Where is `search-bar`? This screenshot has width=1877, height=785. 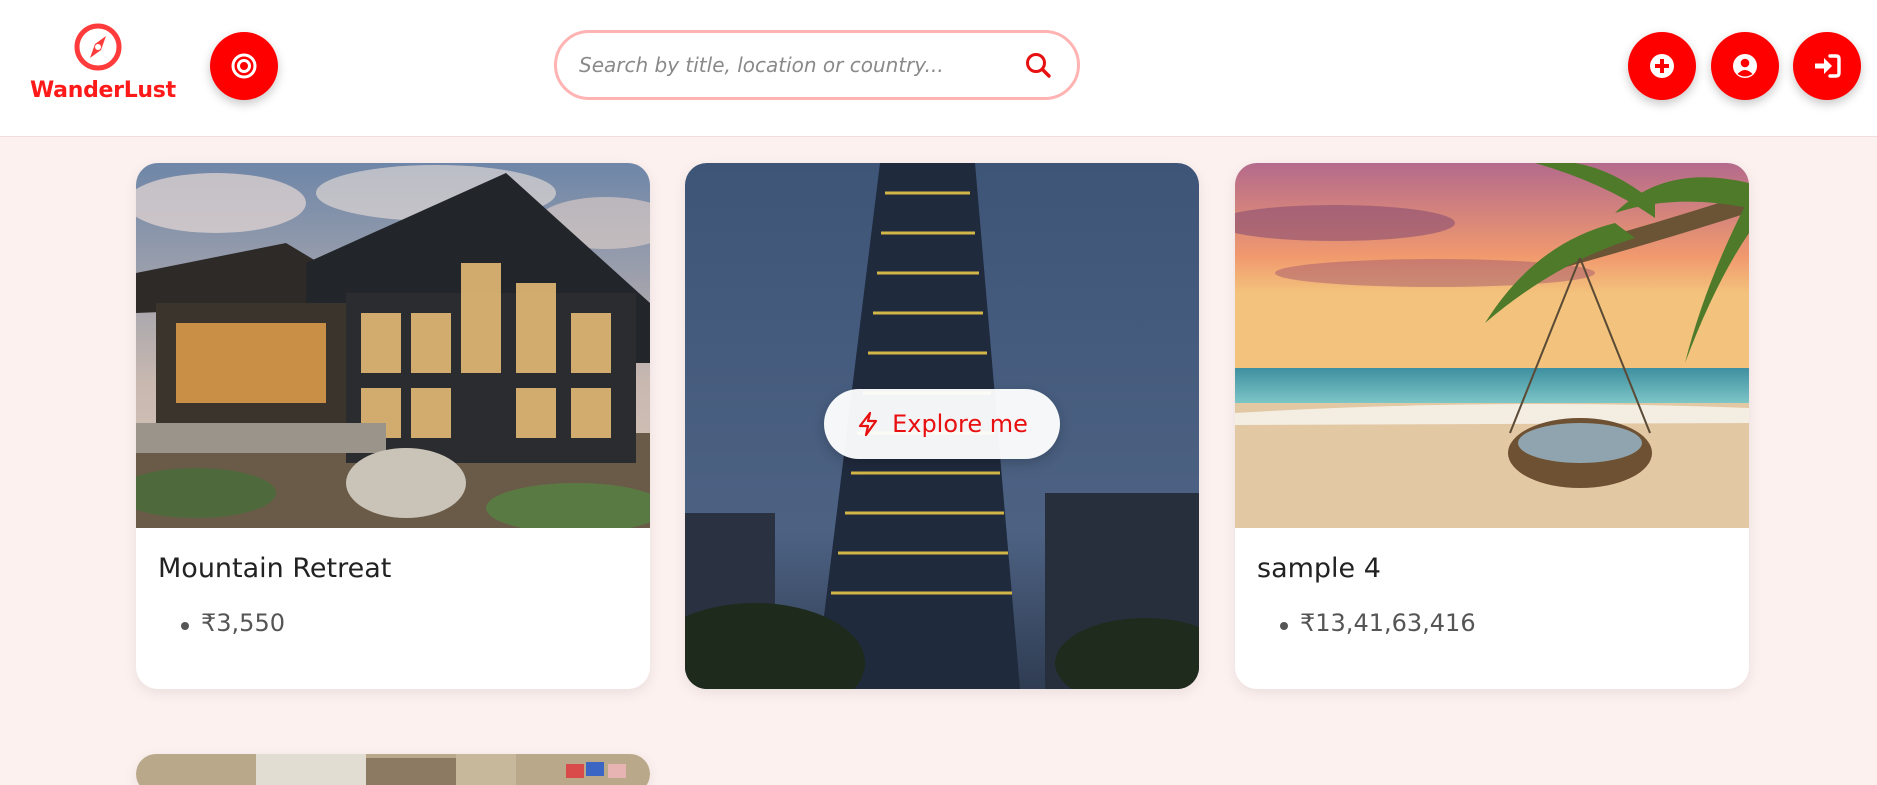 search-bar is located at coordinates (817, 65).